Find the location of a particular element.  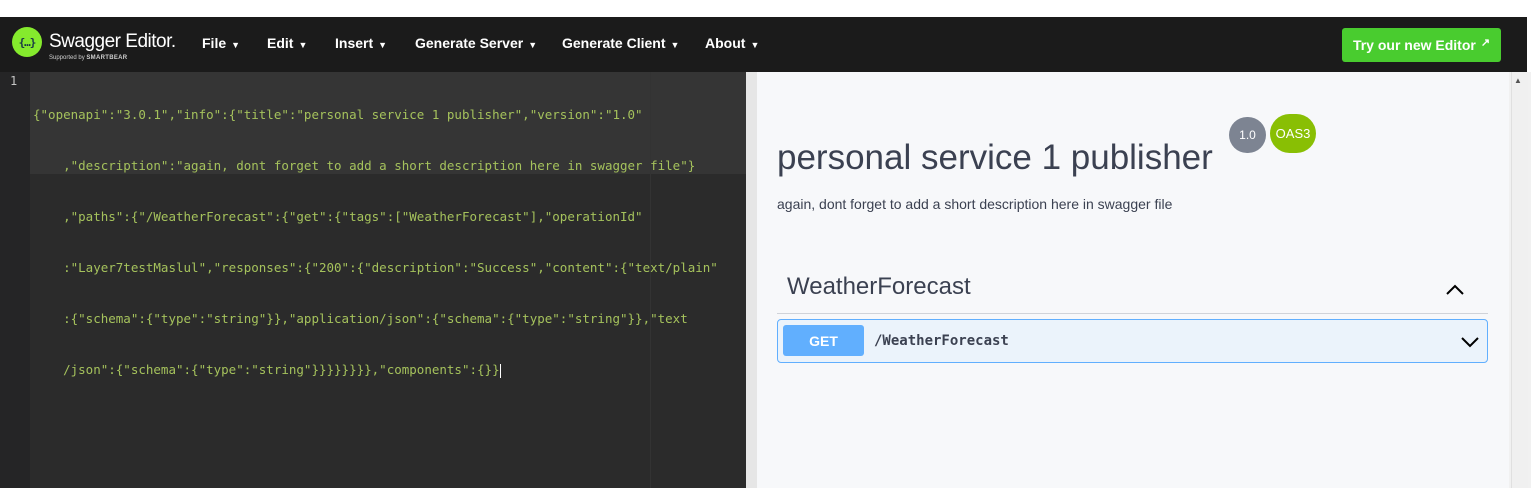

pane-splitter is located at coordinates (751, 280).